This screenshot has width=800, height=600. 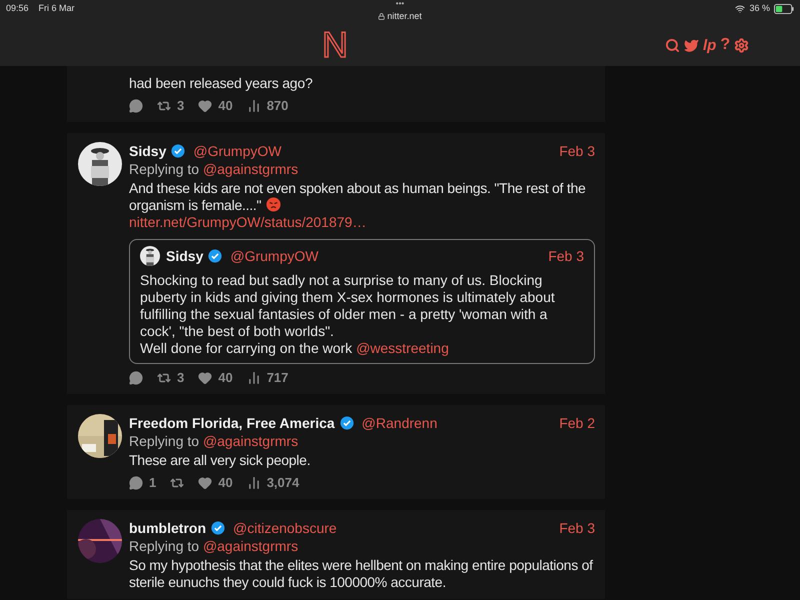 What do you see at coordinates (400, 423) in the screenshot?
I see `author-handle: @Randrenn` at bounding box center [400, 423].